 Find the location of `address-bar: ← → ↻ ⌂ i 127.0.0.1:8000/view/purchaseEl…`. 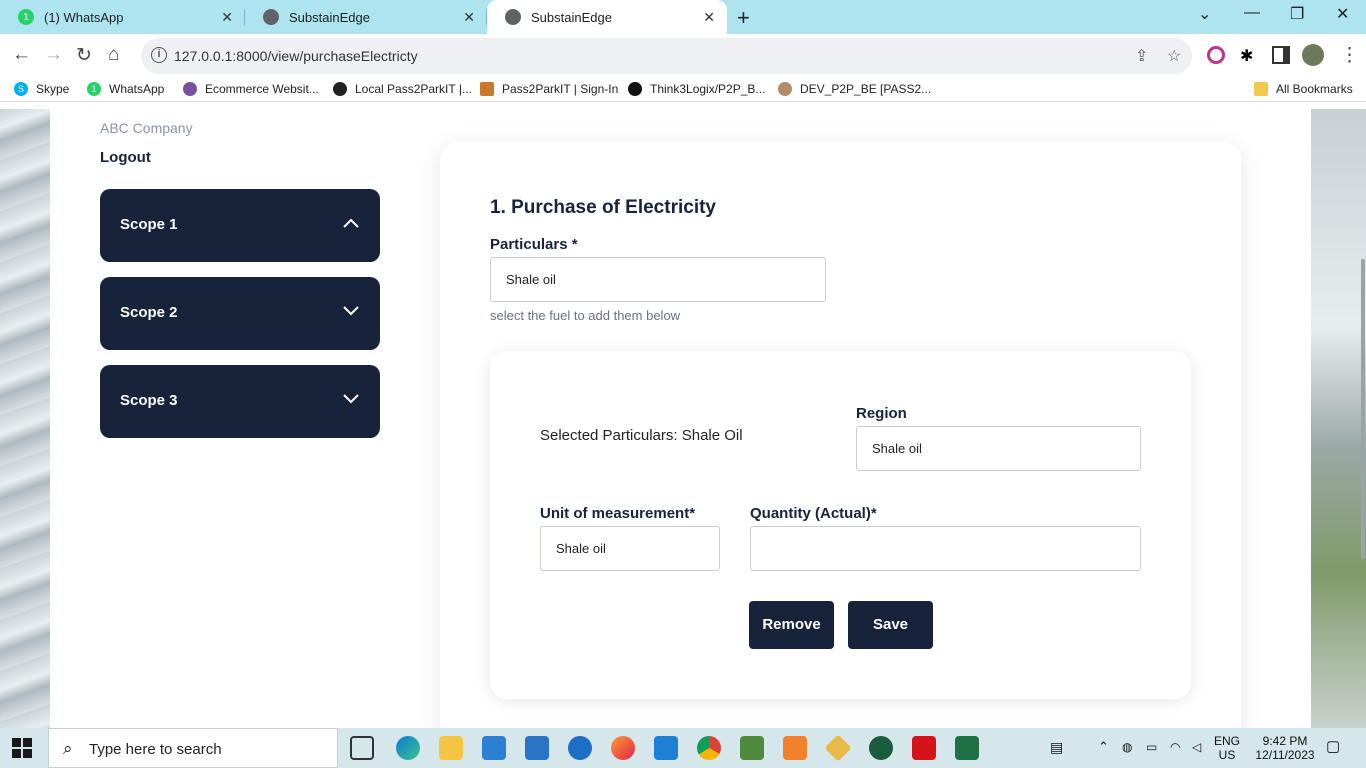

address-bar: ← → ↻ ⌂ i 127.0.0.1:8000/view/purchaseEl… is located at coordinates (683, 56).